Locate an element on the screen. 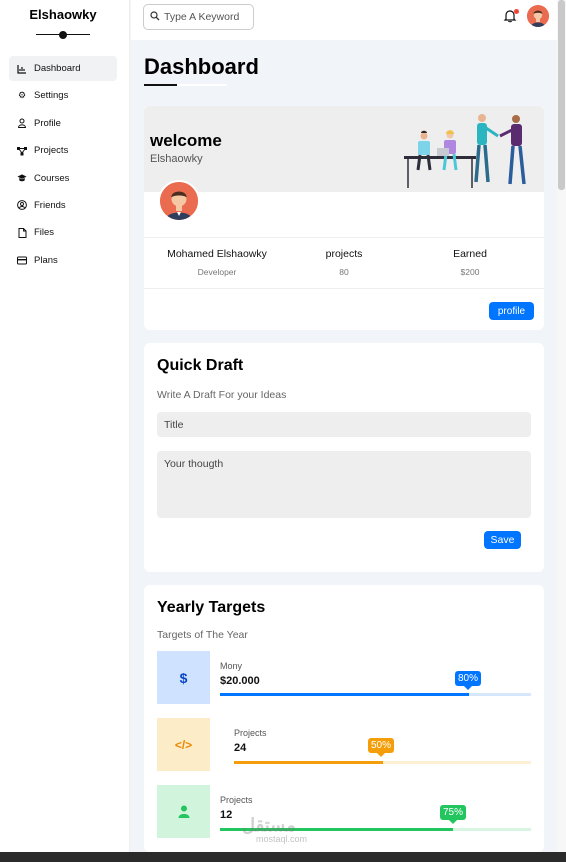 This screenshot has width=566, height=862. target-value: $20.000 is located at coordinates (240, 681).